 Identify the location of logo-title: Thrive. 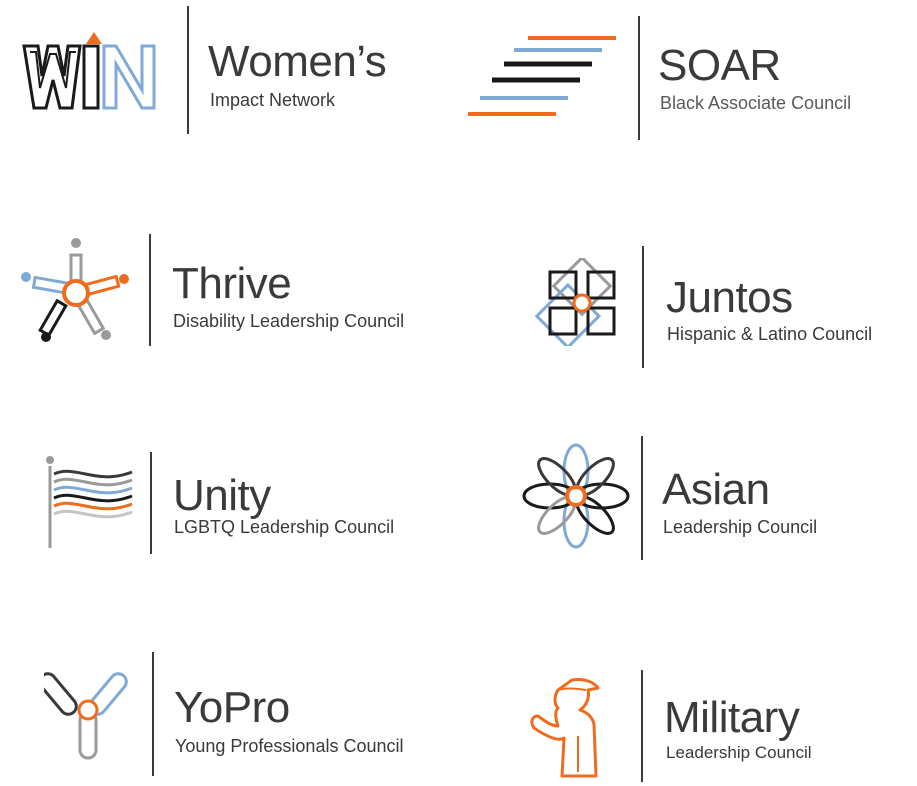
(232, 283).